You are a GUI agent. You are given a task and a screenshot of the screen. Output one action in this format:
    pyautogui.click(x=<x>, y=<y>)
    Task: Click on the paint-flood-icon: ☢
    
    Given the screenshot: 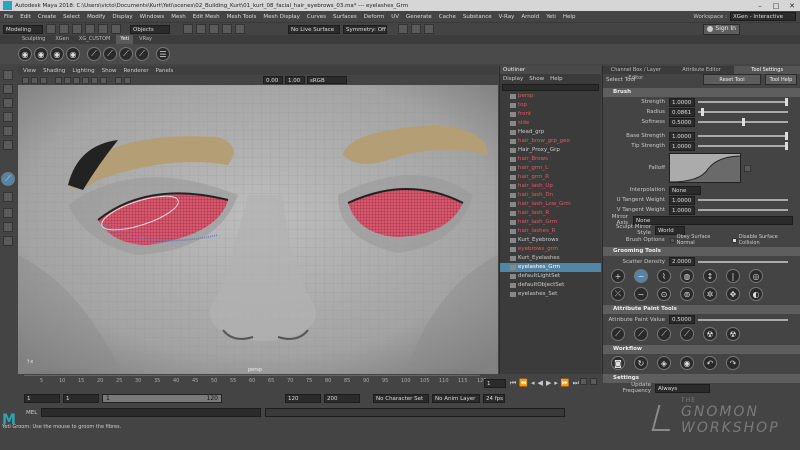 What is the action you would take?
    pyautogui.click(x=710, y=334)
    